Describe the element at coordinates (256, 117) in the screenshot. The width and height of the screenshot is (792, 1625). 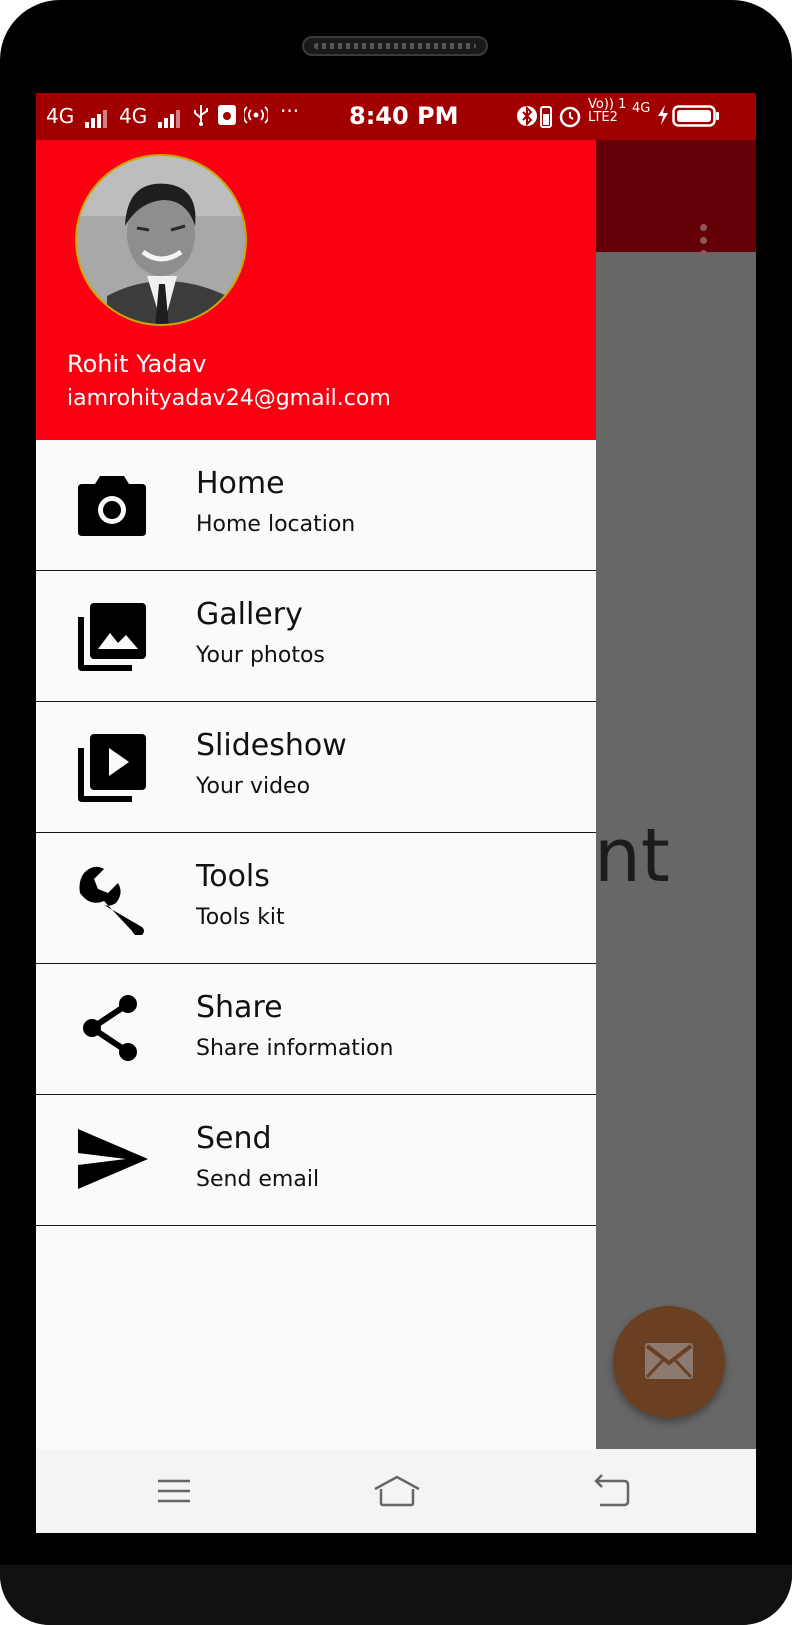
I see `hotspot-icon` at that location.